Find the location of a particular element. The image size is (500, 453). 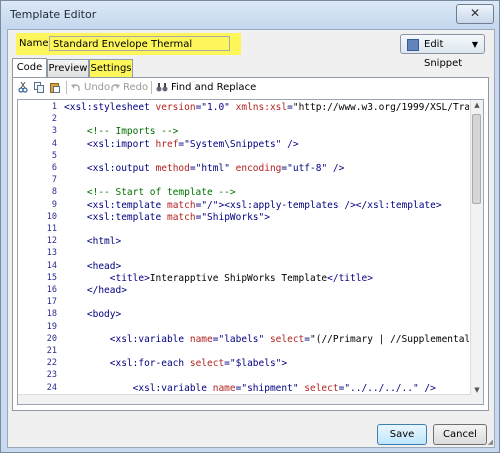

line-number: 9 is located at coordinates (54, 204).